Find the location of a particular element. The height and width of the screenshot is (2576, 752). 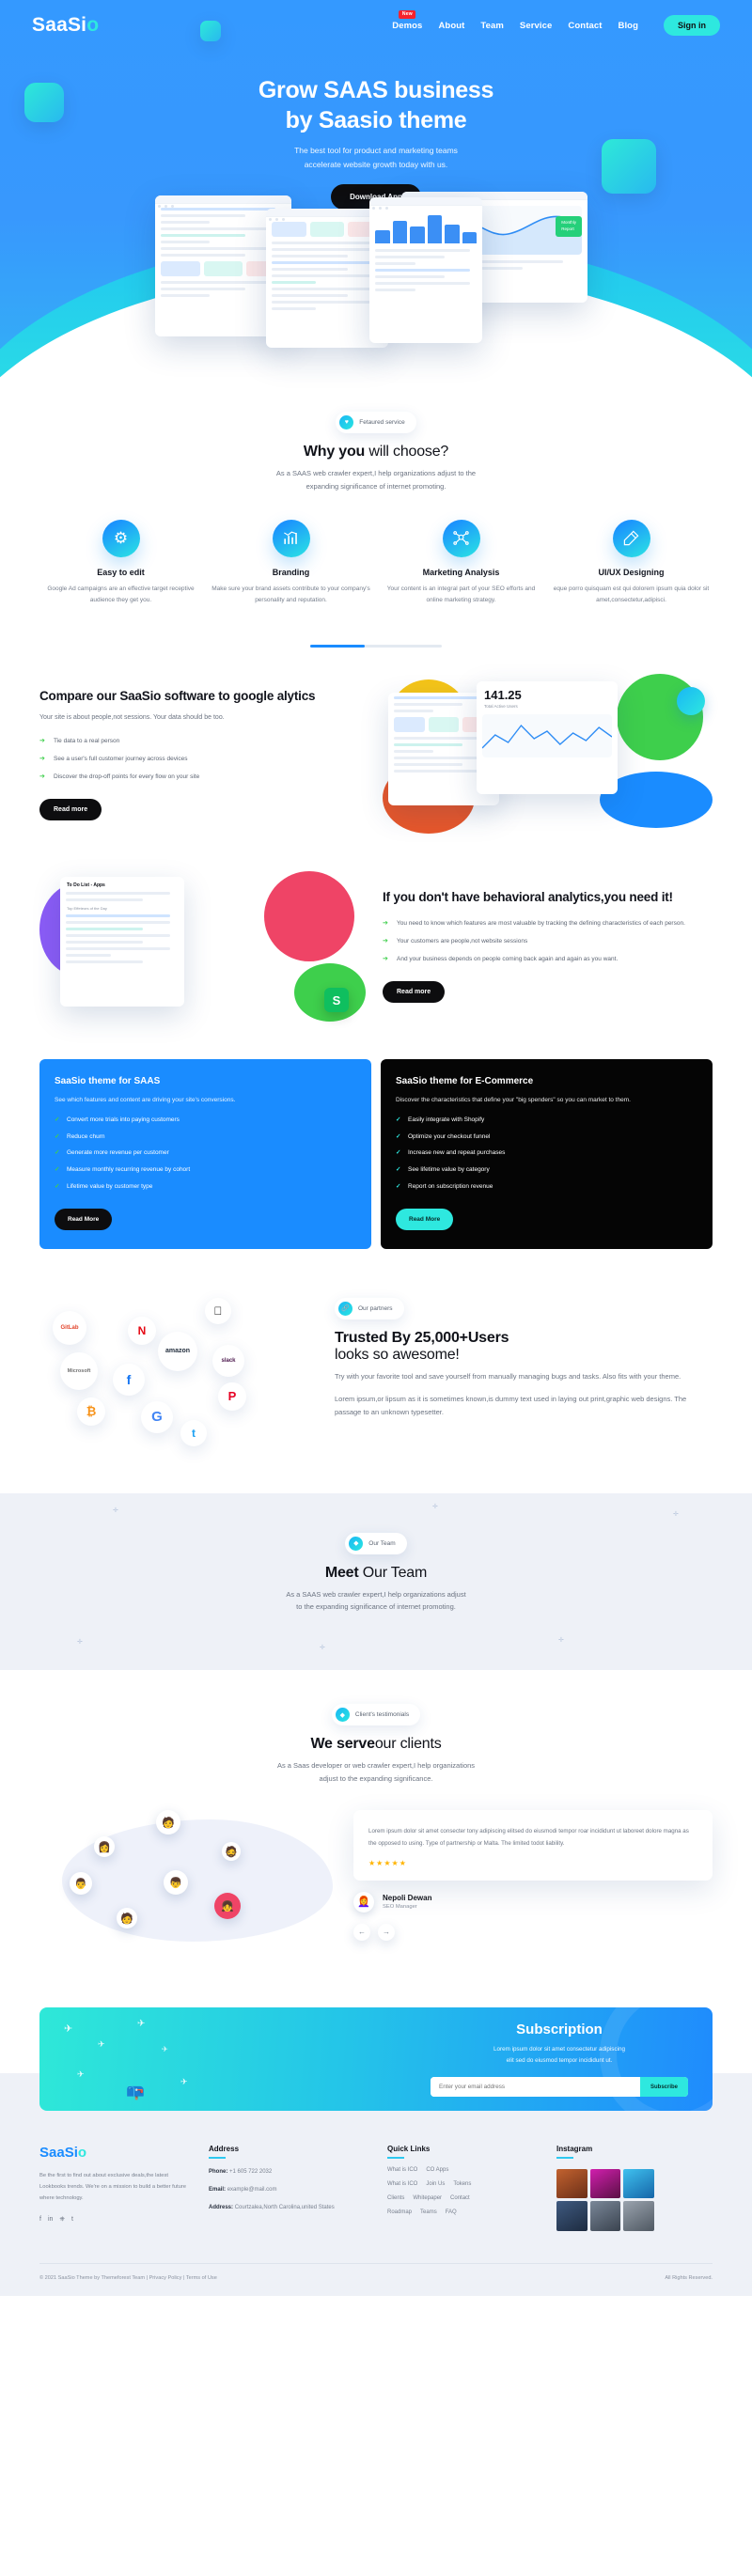

pencil-glyph is located at coordinates (631, 538).